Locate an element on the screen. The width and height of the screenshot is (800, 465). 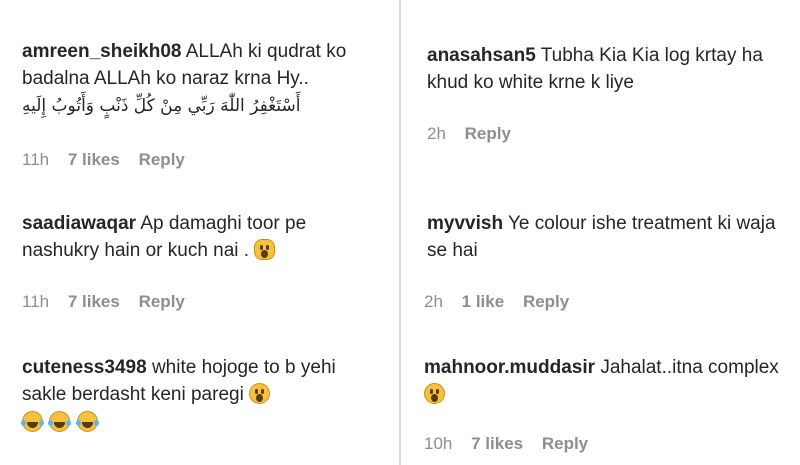
comment-likes: 1 like is located at coordinates (483, 302).